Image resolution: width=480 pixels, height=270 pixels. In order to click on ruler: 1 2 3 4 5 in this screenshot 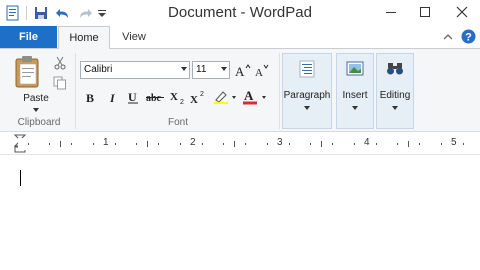, I will do `click(240, 144)`.